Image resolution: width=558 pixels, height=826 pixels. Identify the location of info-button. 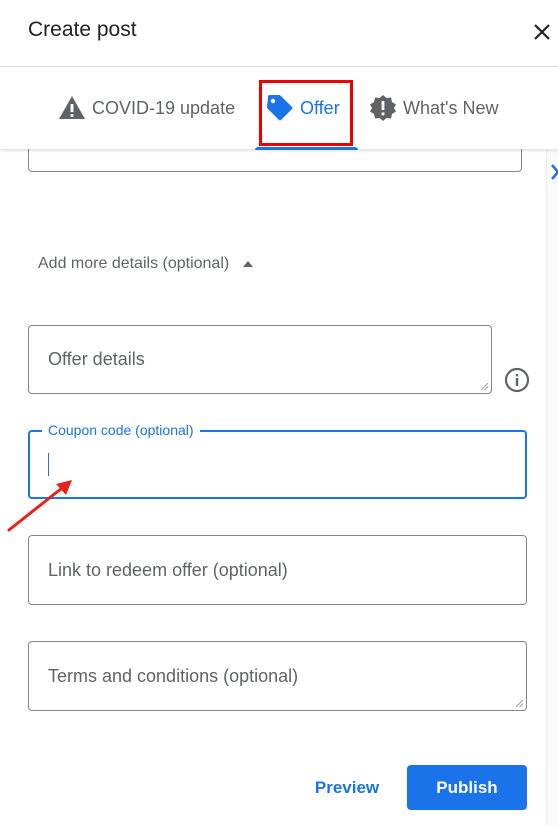
(517, 382).